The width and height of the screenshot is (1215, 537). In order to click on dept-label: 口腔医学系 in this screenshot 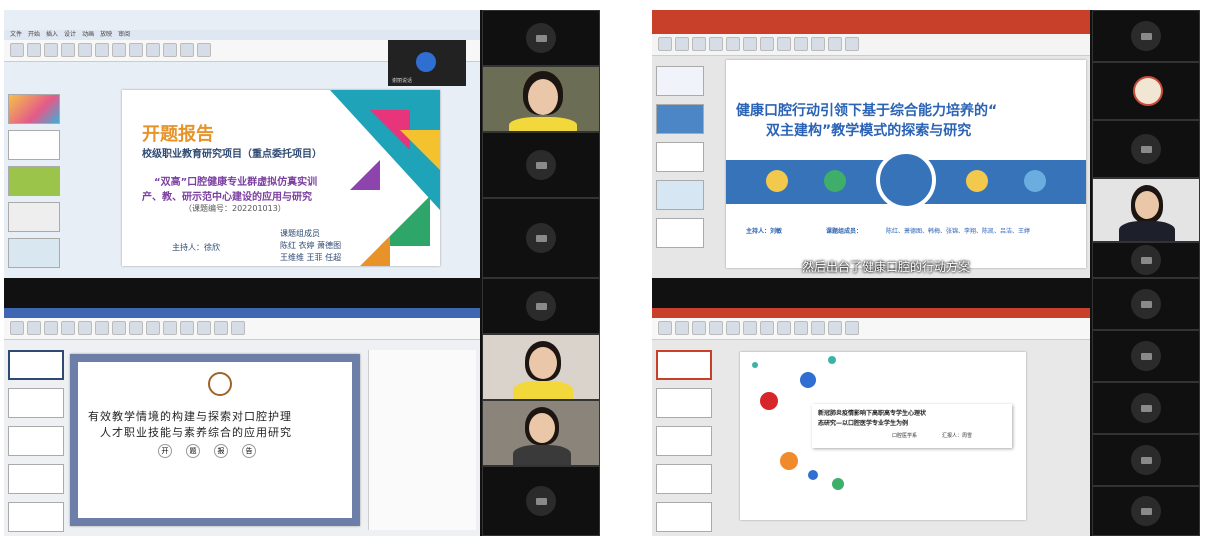, I will do `click(905, 436)`.